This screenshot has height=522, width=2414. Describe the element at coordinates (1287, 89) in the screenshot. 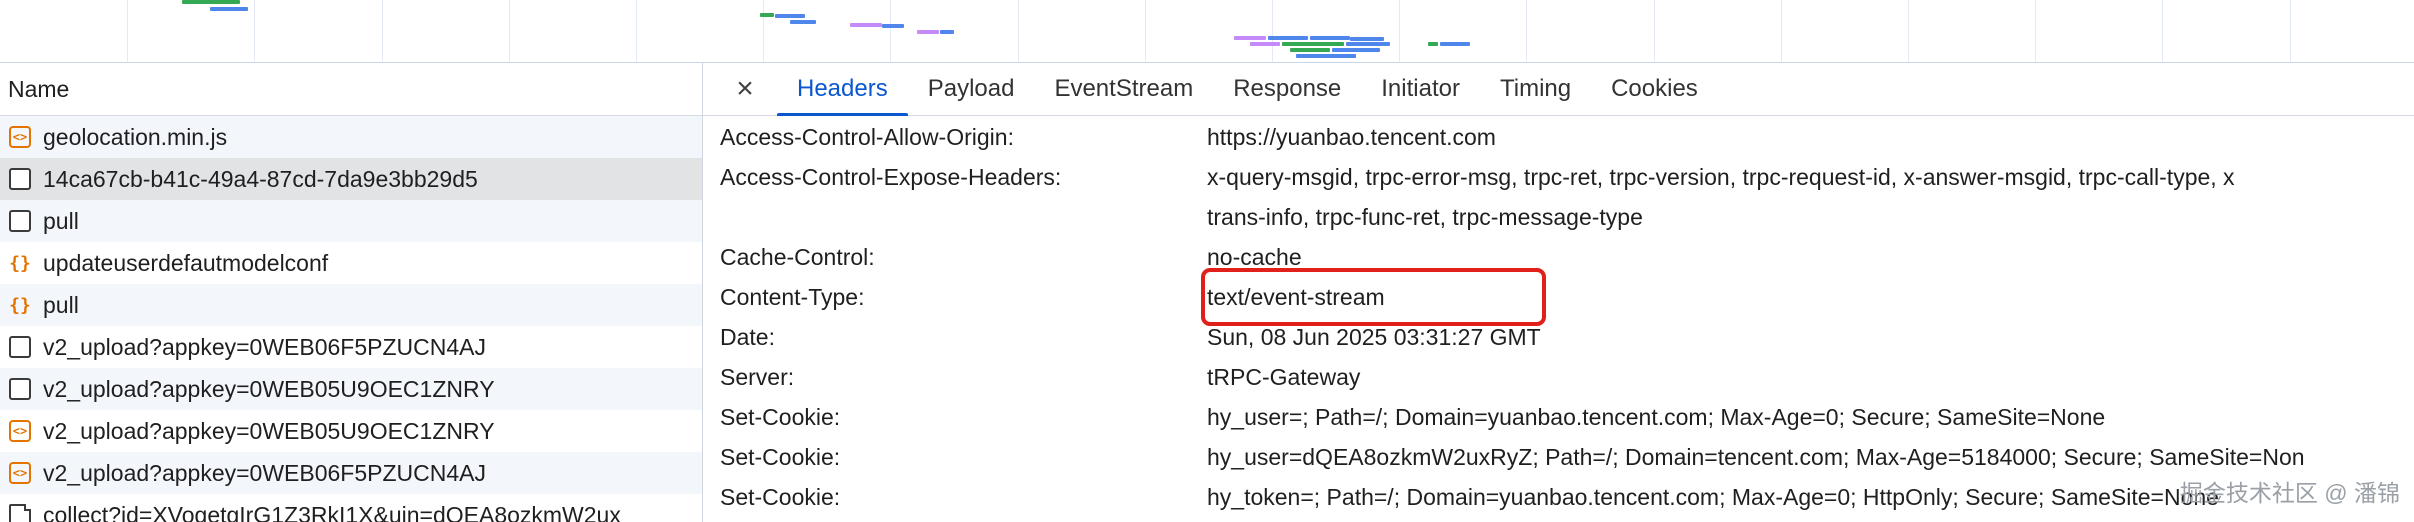

I see `tab-response: Response` at that location.